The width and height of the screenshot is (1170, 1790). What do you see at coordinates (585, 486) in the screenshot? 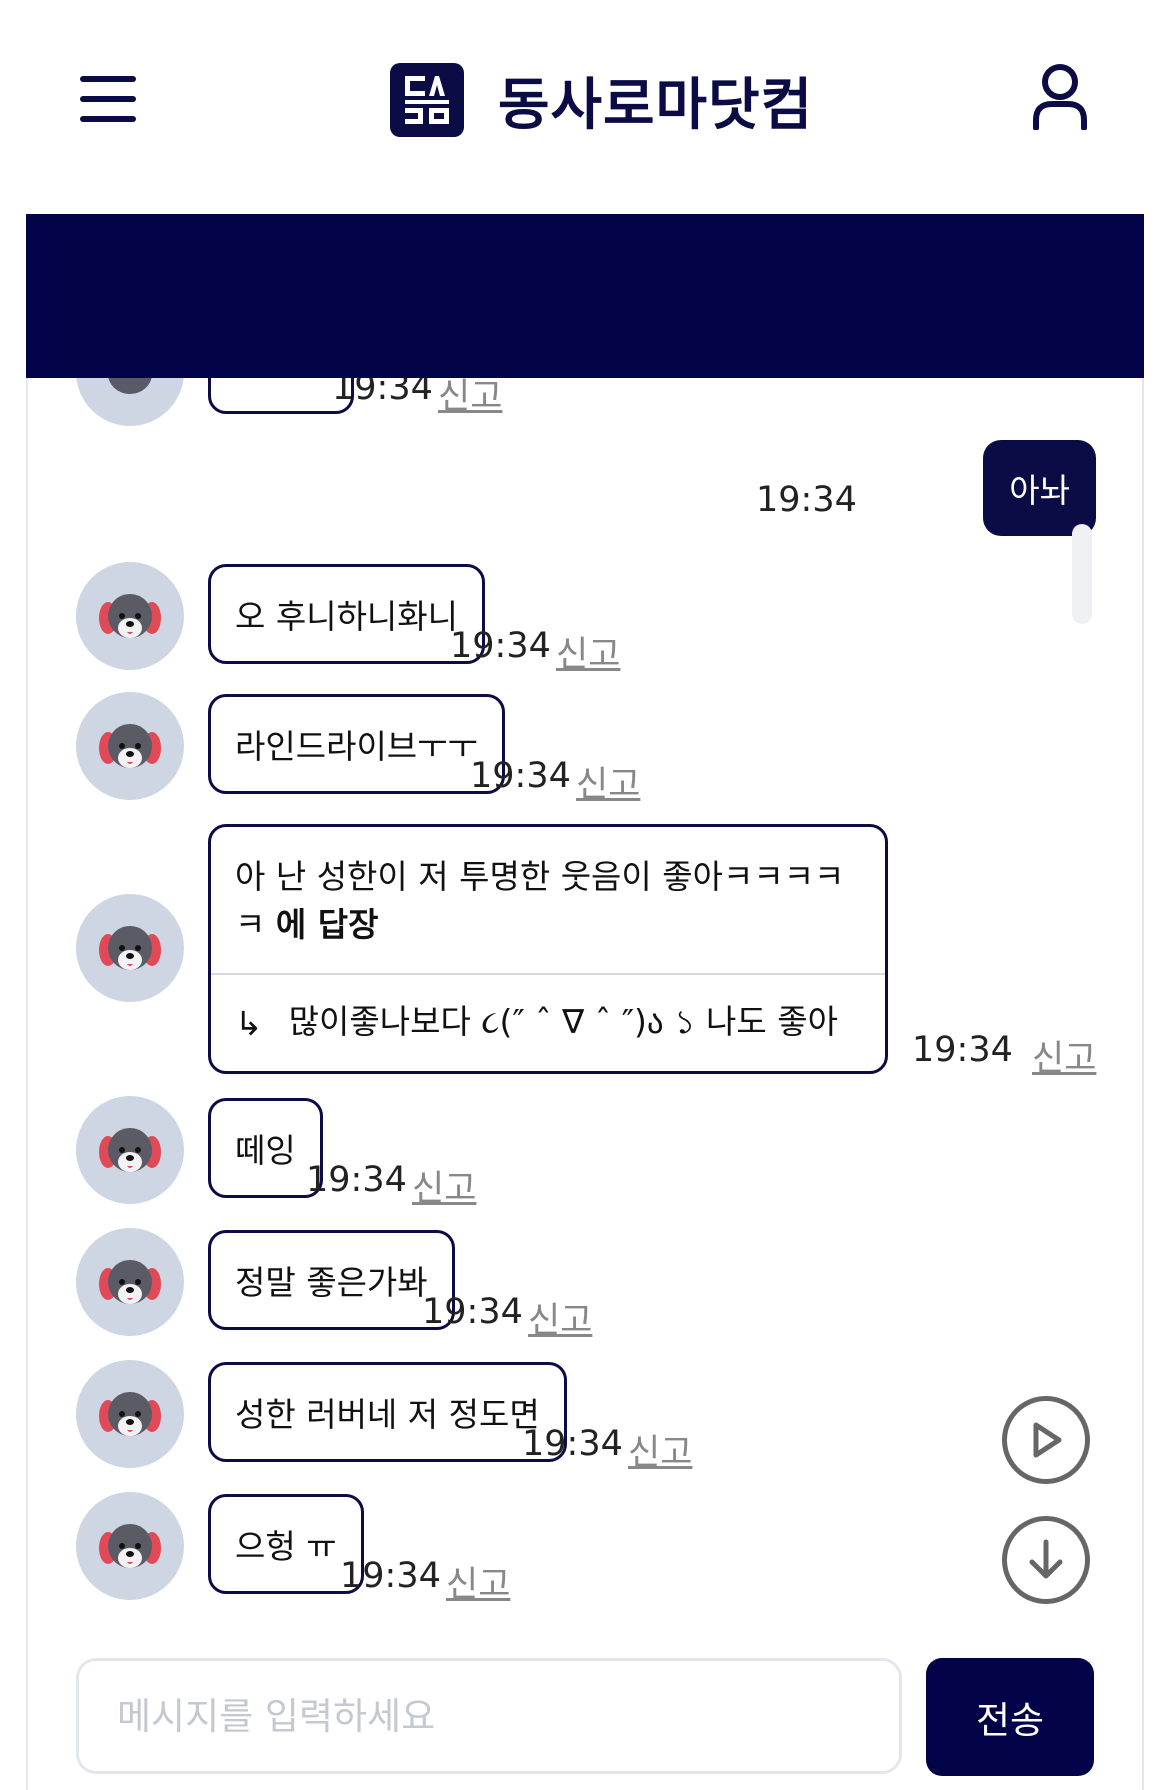
I see `list-item: 19:34 아놔` at bounding box center [585, 486].